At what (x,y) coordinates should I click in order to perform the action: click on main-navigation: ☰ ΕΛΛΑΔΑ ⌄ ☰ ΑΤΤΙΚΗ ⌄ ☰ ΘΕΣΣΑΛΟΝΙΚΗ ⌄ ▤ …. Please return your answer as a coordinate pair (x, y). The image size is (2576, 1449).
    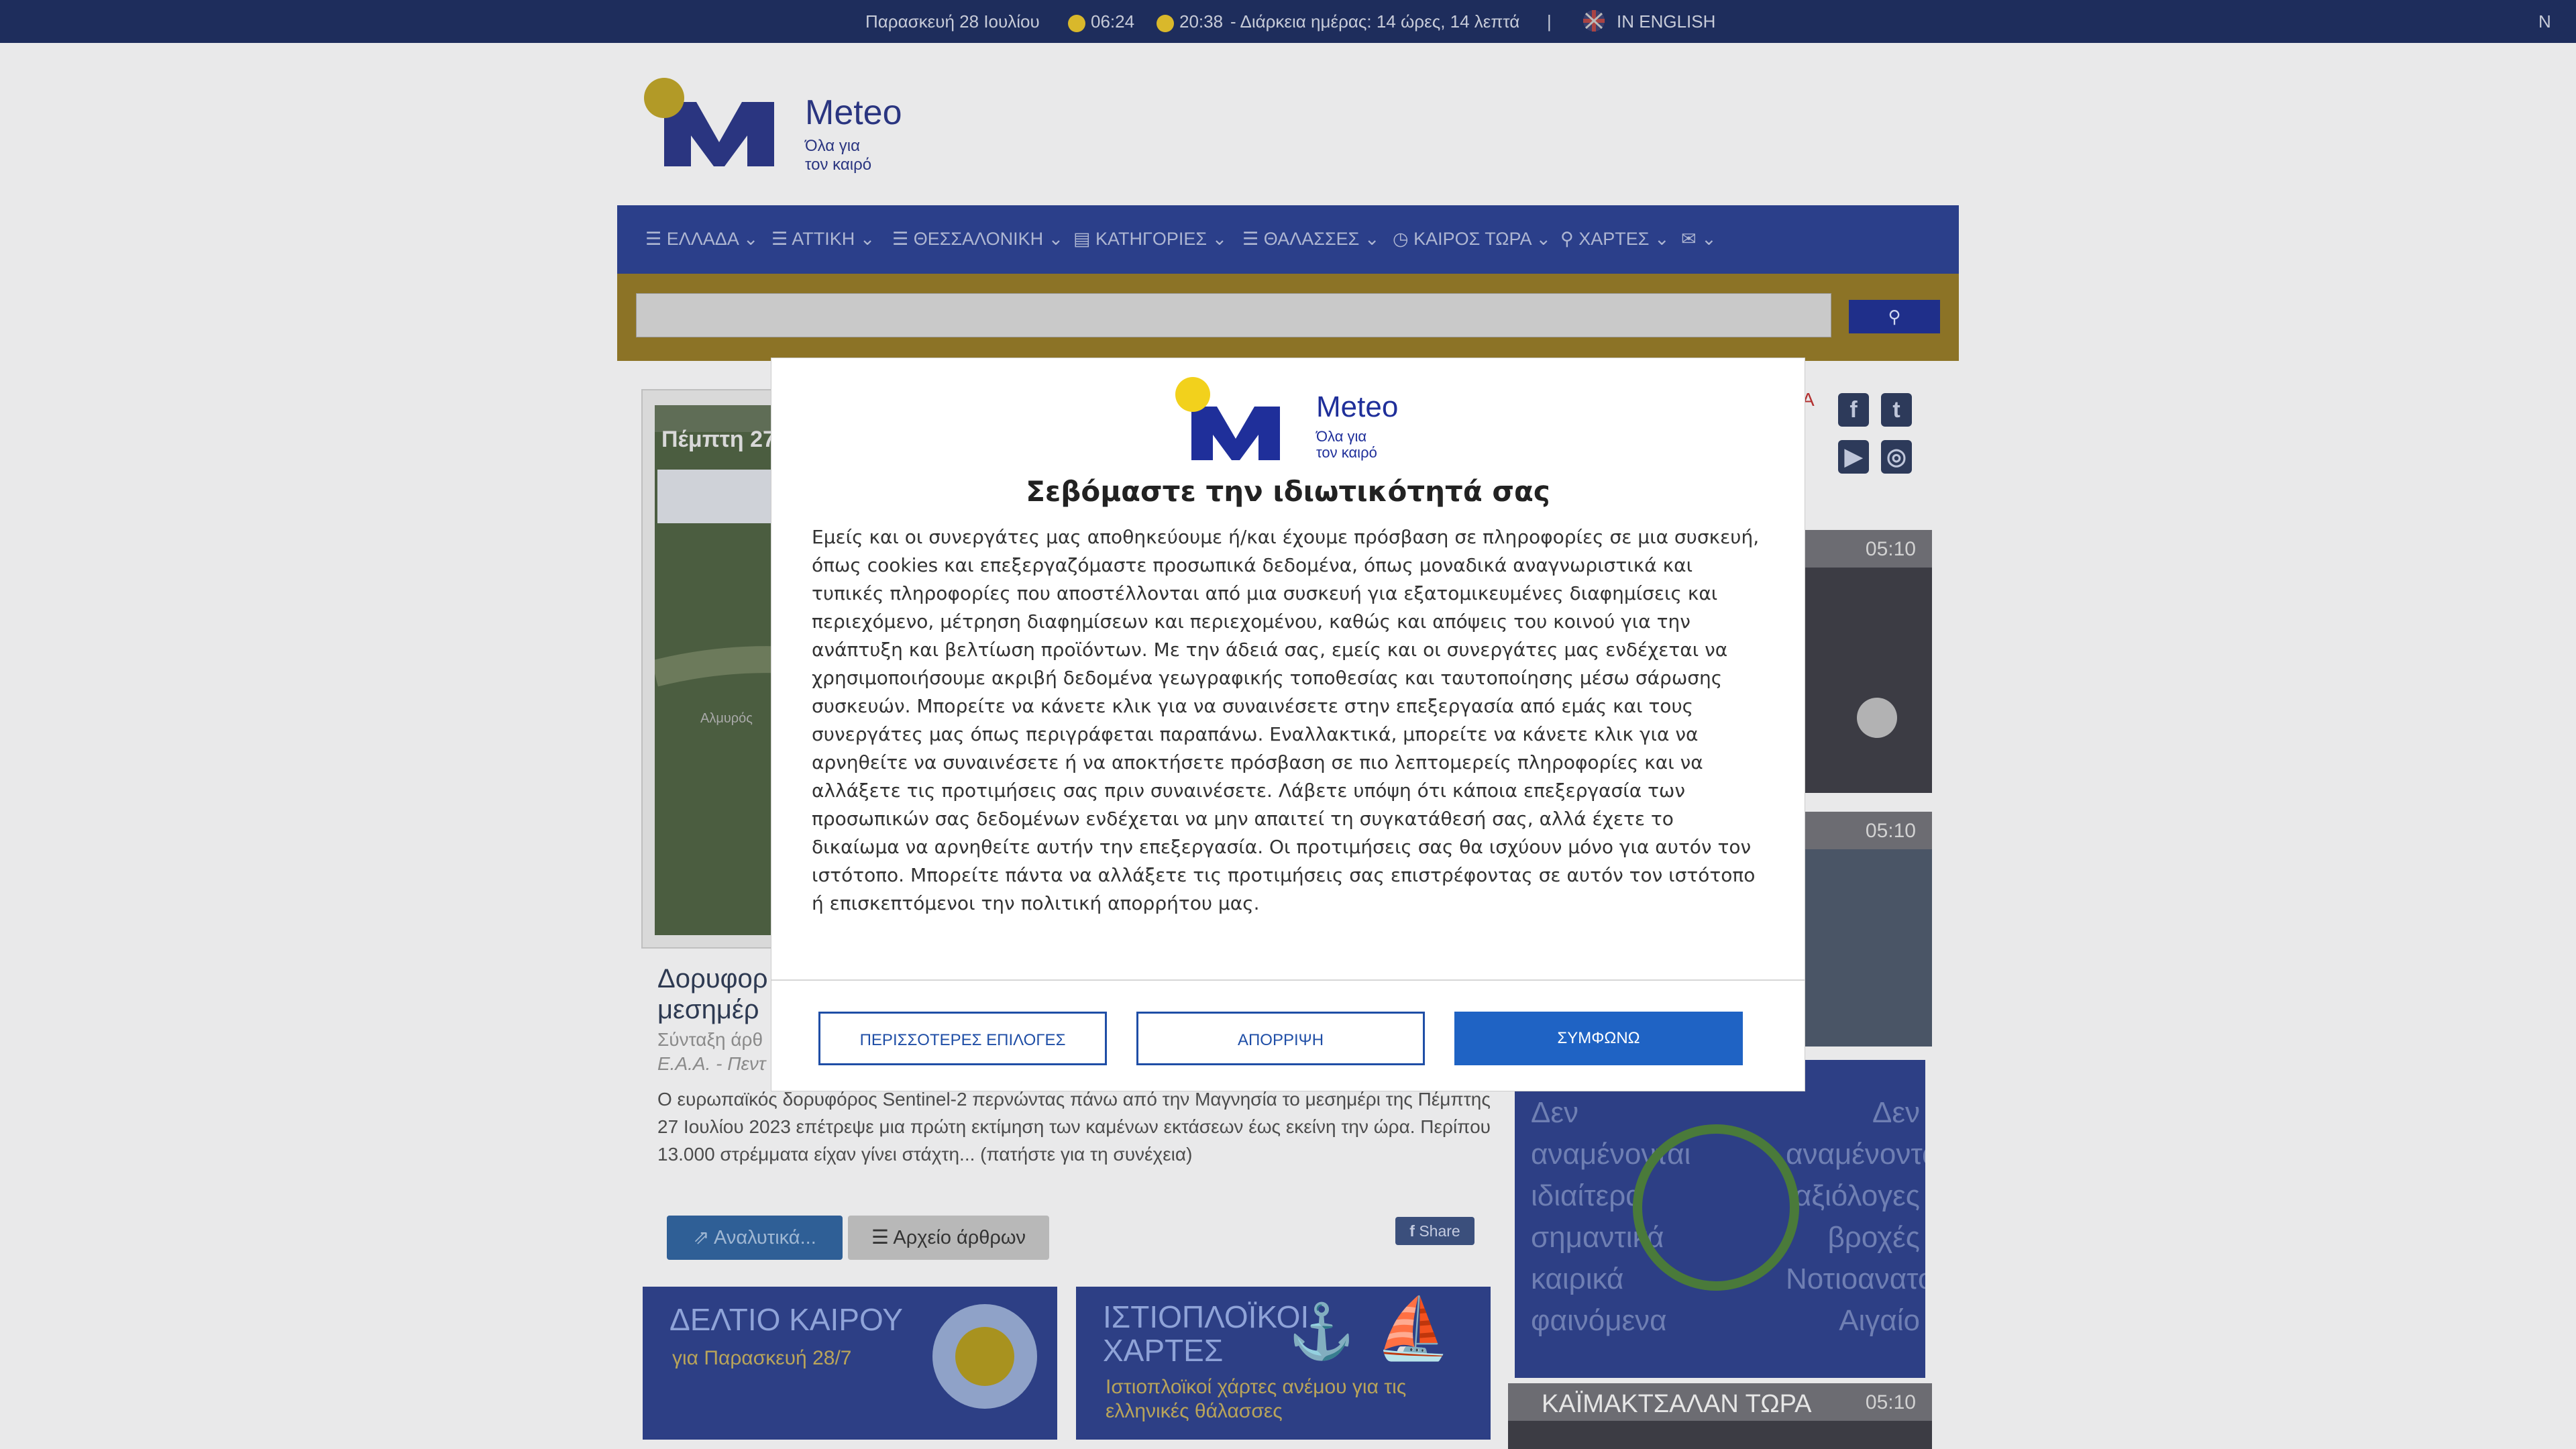
    Looking at the image, I should click on (1288, 239).